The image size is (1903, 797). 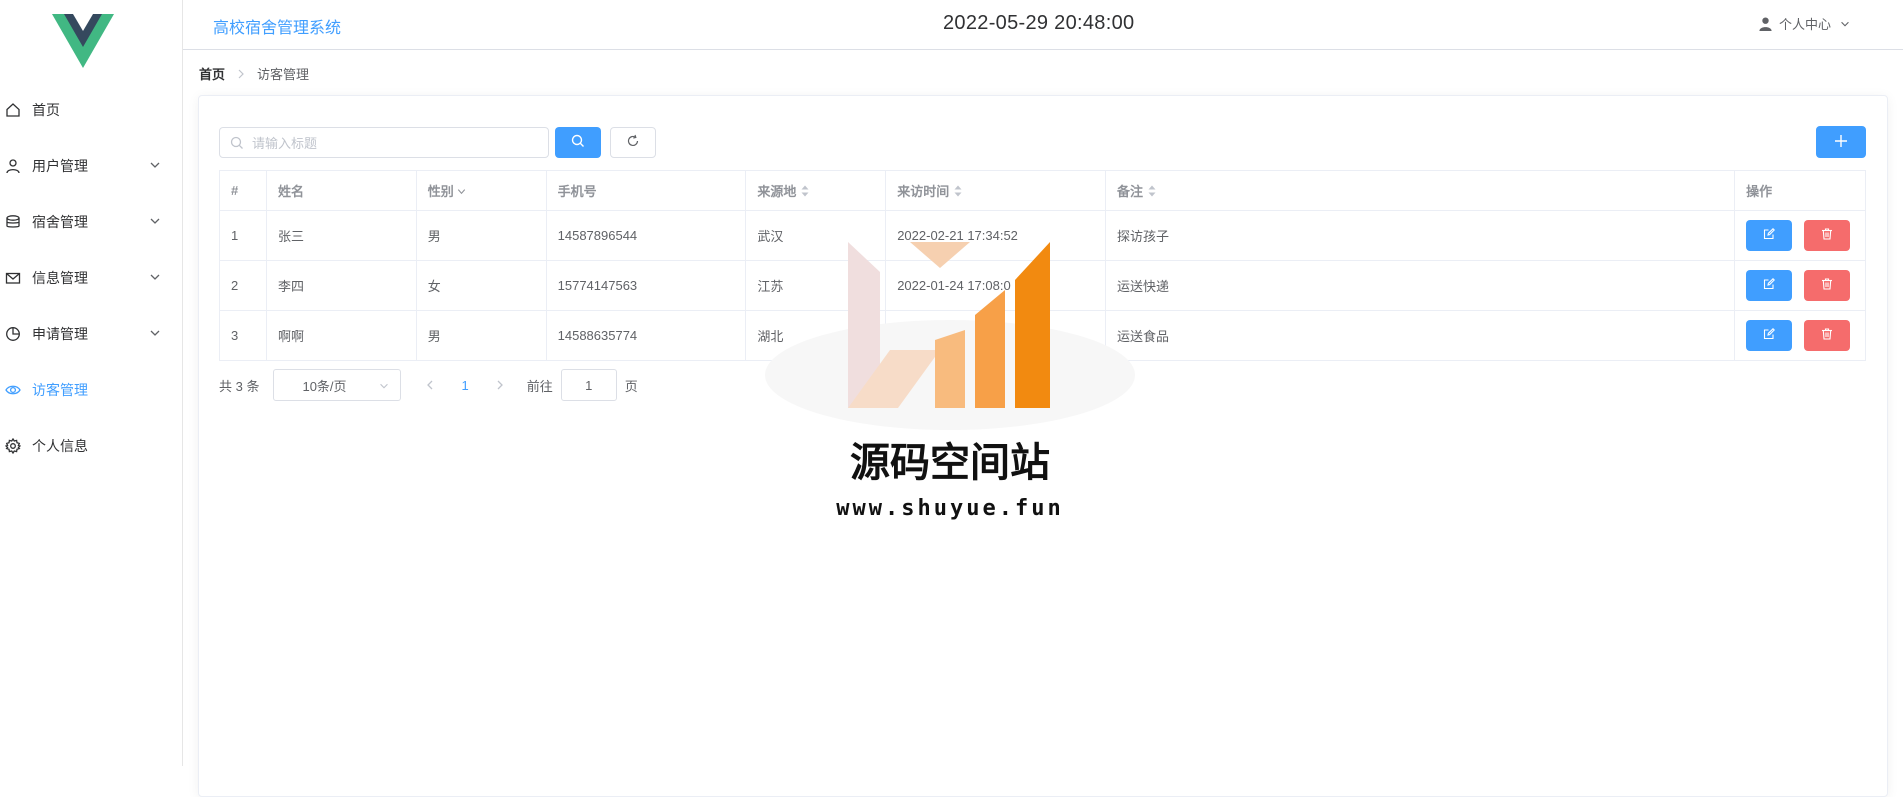 I want to click on column-header-origin: 来源地, so click(x=816, y=190).